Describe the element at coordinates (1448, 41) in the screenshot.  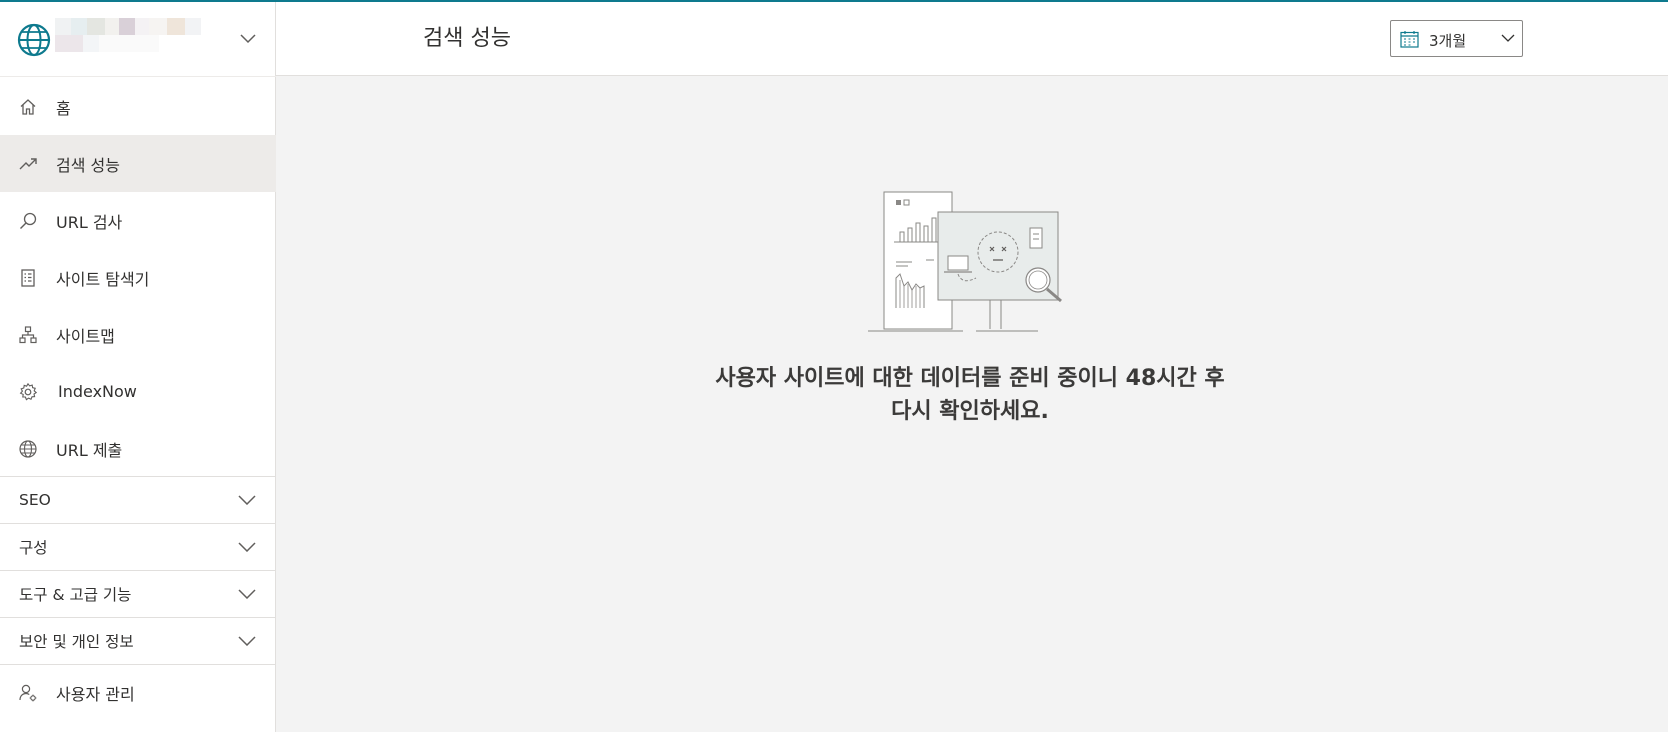
I see `date-range-label: 3개월` at that location.